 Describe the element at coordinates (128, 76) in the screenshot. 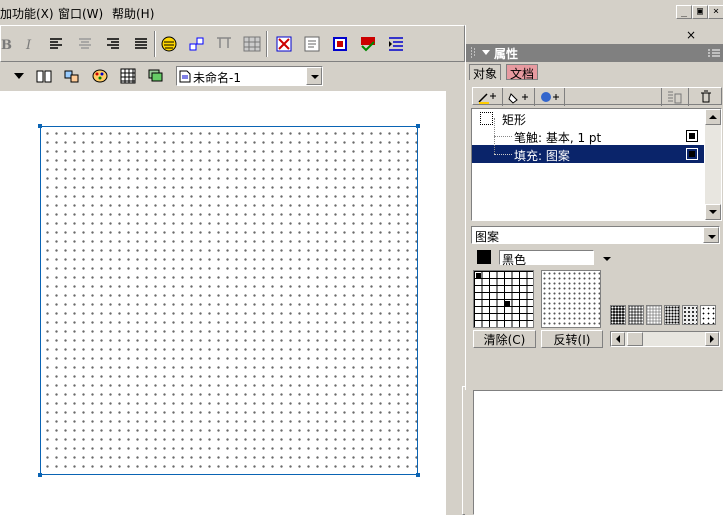

I see `swatches-icon` at that location.